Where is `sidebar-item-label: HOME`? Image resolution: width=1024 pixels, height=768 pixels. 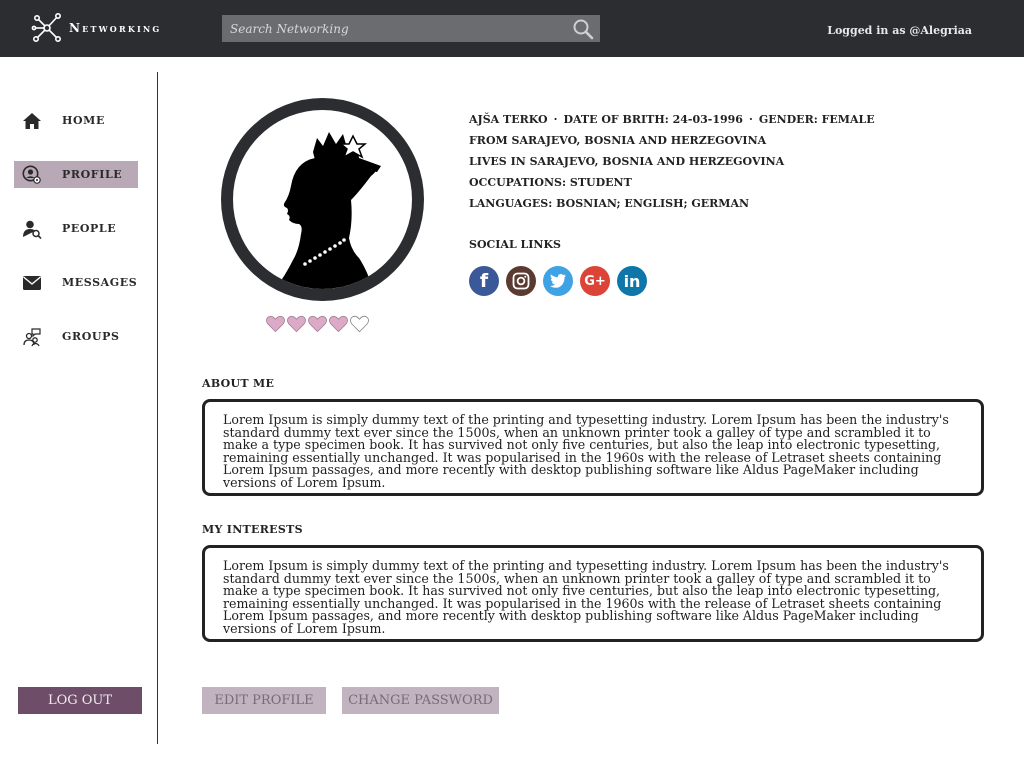
sidebar-item-label: HOME is located at coordinates (83, 120).